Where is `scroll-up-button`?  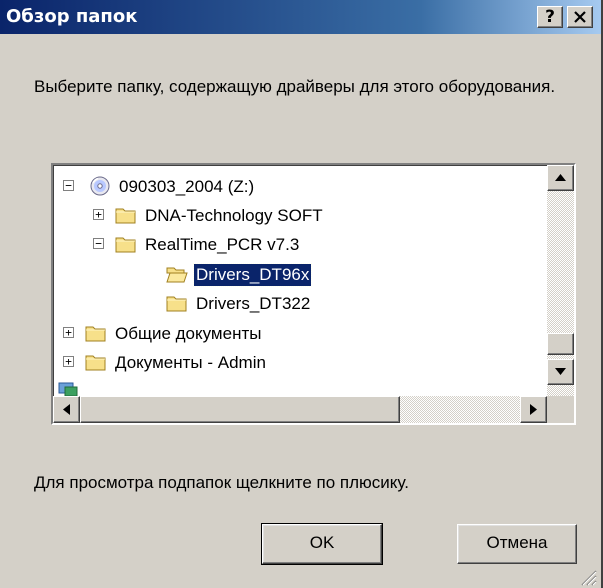 scroll-up-button is located at coordinates (560, 178).